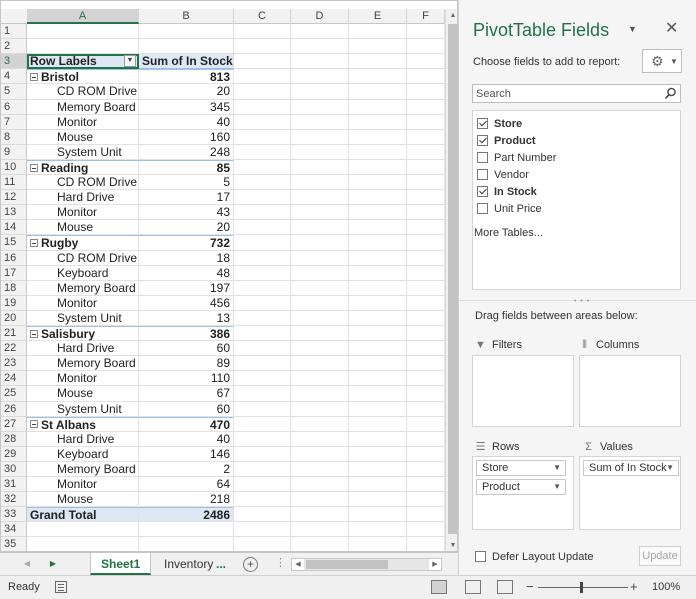  What do you see at coordinates (186, 303) in the screenshot?
I see `pivot-item-value: 456` at bounding box center [186, 303].